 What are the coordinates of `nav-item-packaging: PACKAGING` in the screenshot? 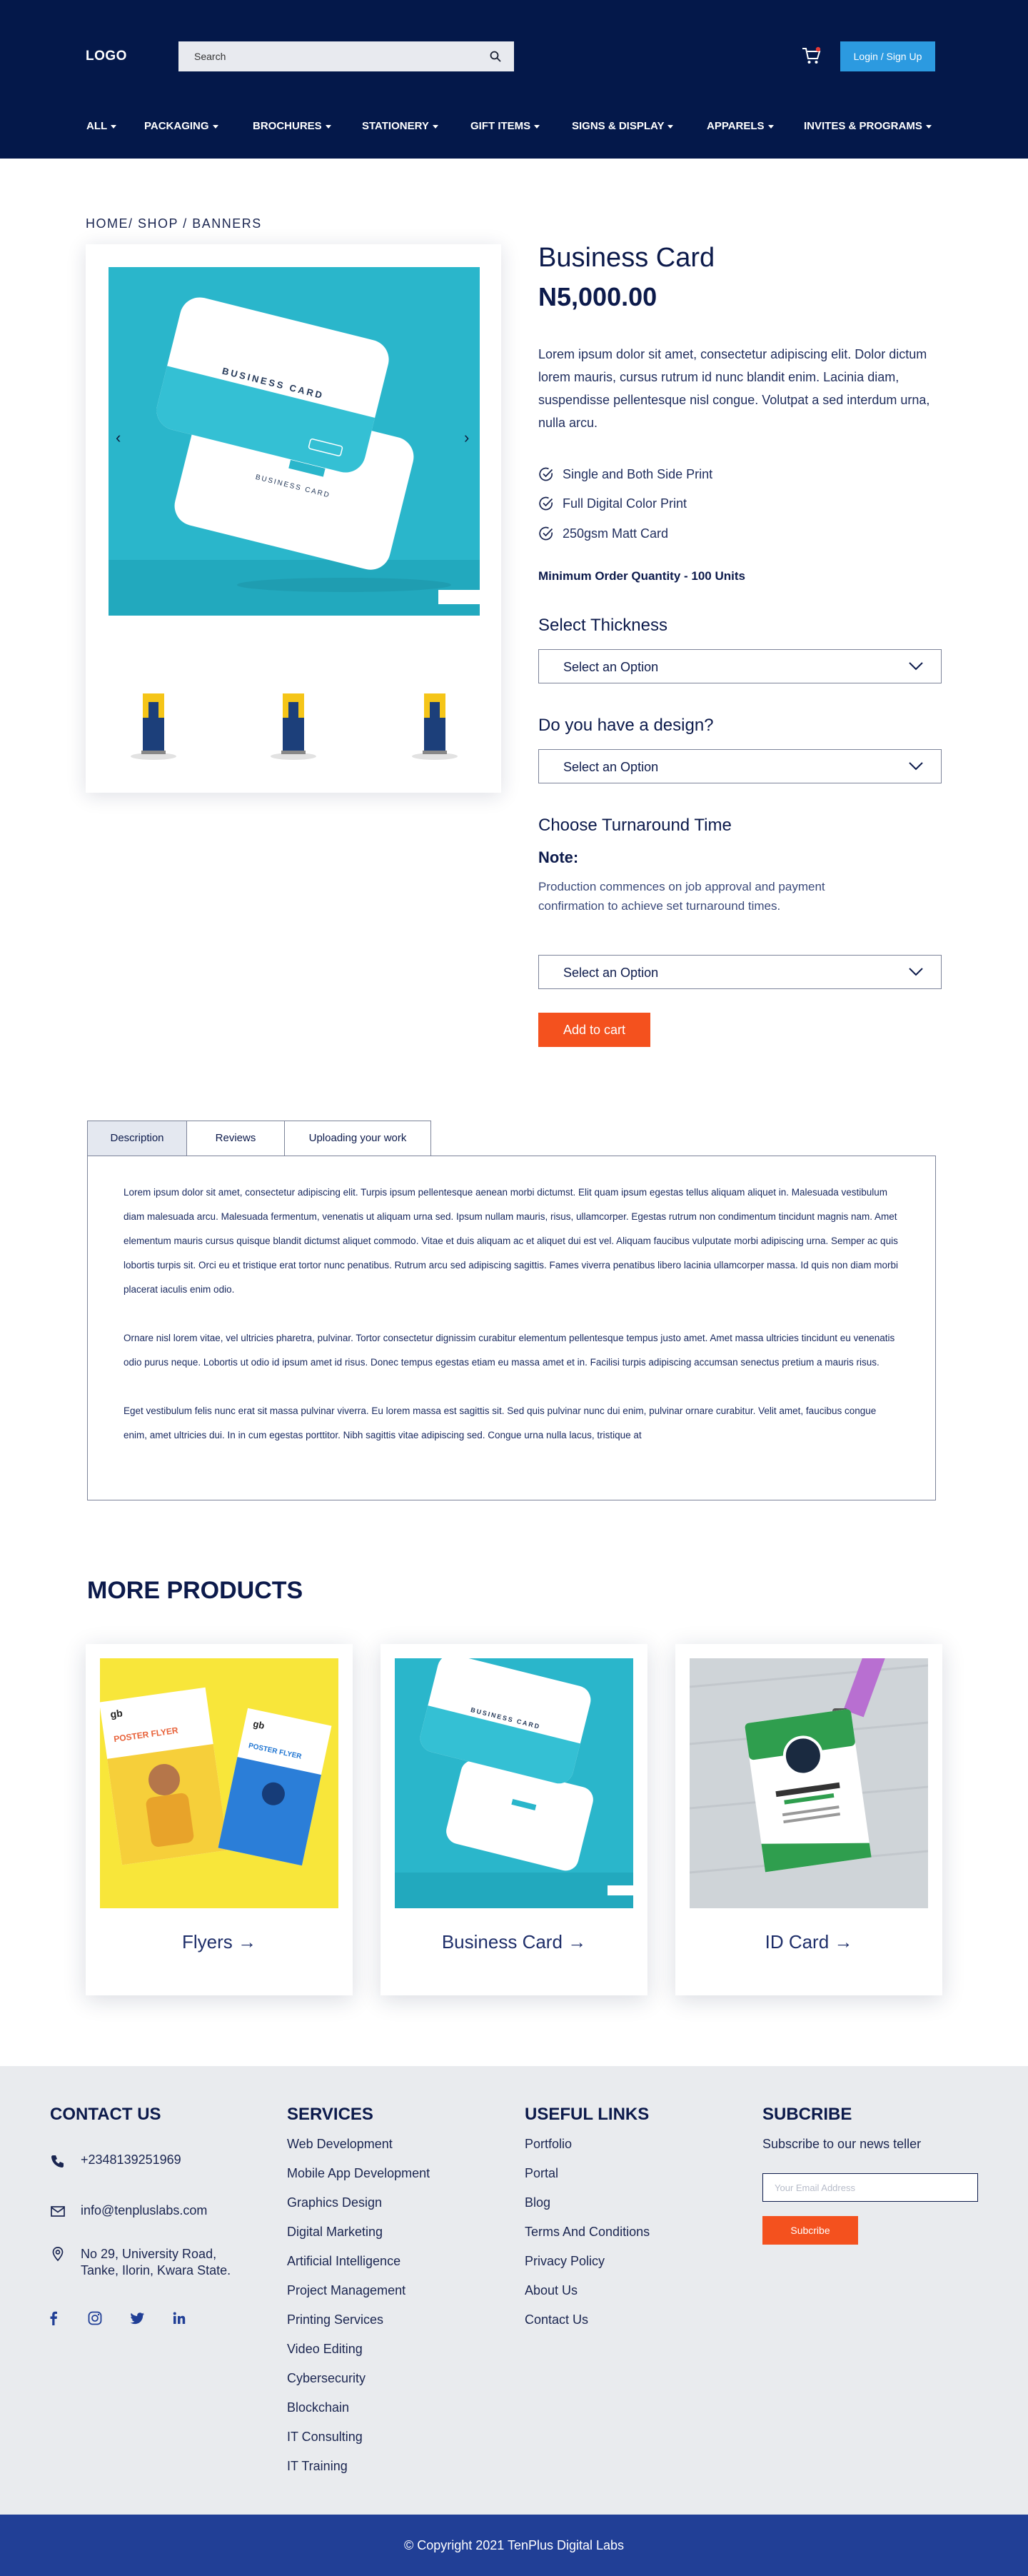 It's located at (181, 126).